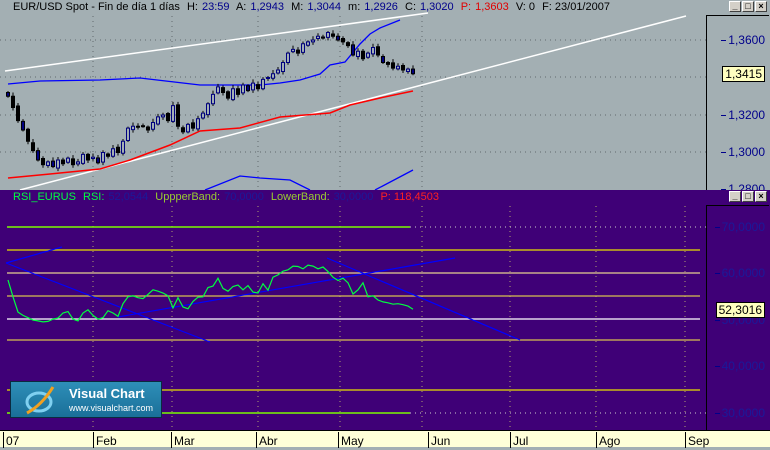  What do you see at coordinates (743, 152) in the screenshot?
I see `price-tick: 1,3000` at bounding box center [743, 152].